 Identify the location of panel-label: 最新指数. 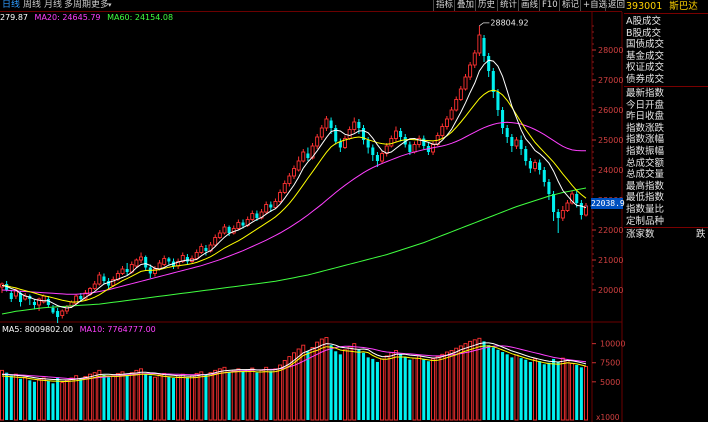
(645, 93).